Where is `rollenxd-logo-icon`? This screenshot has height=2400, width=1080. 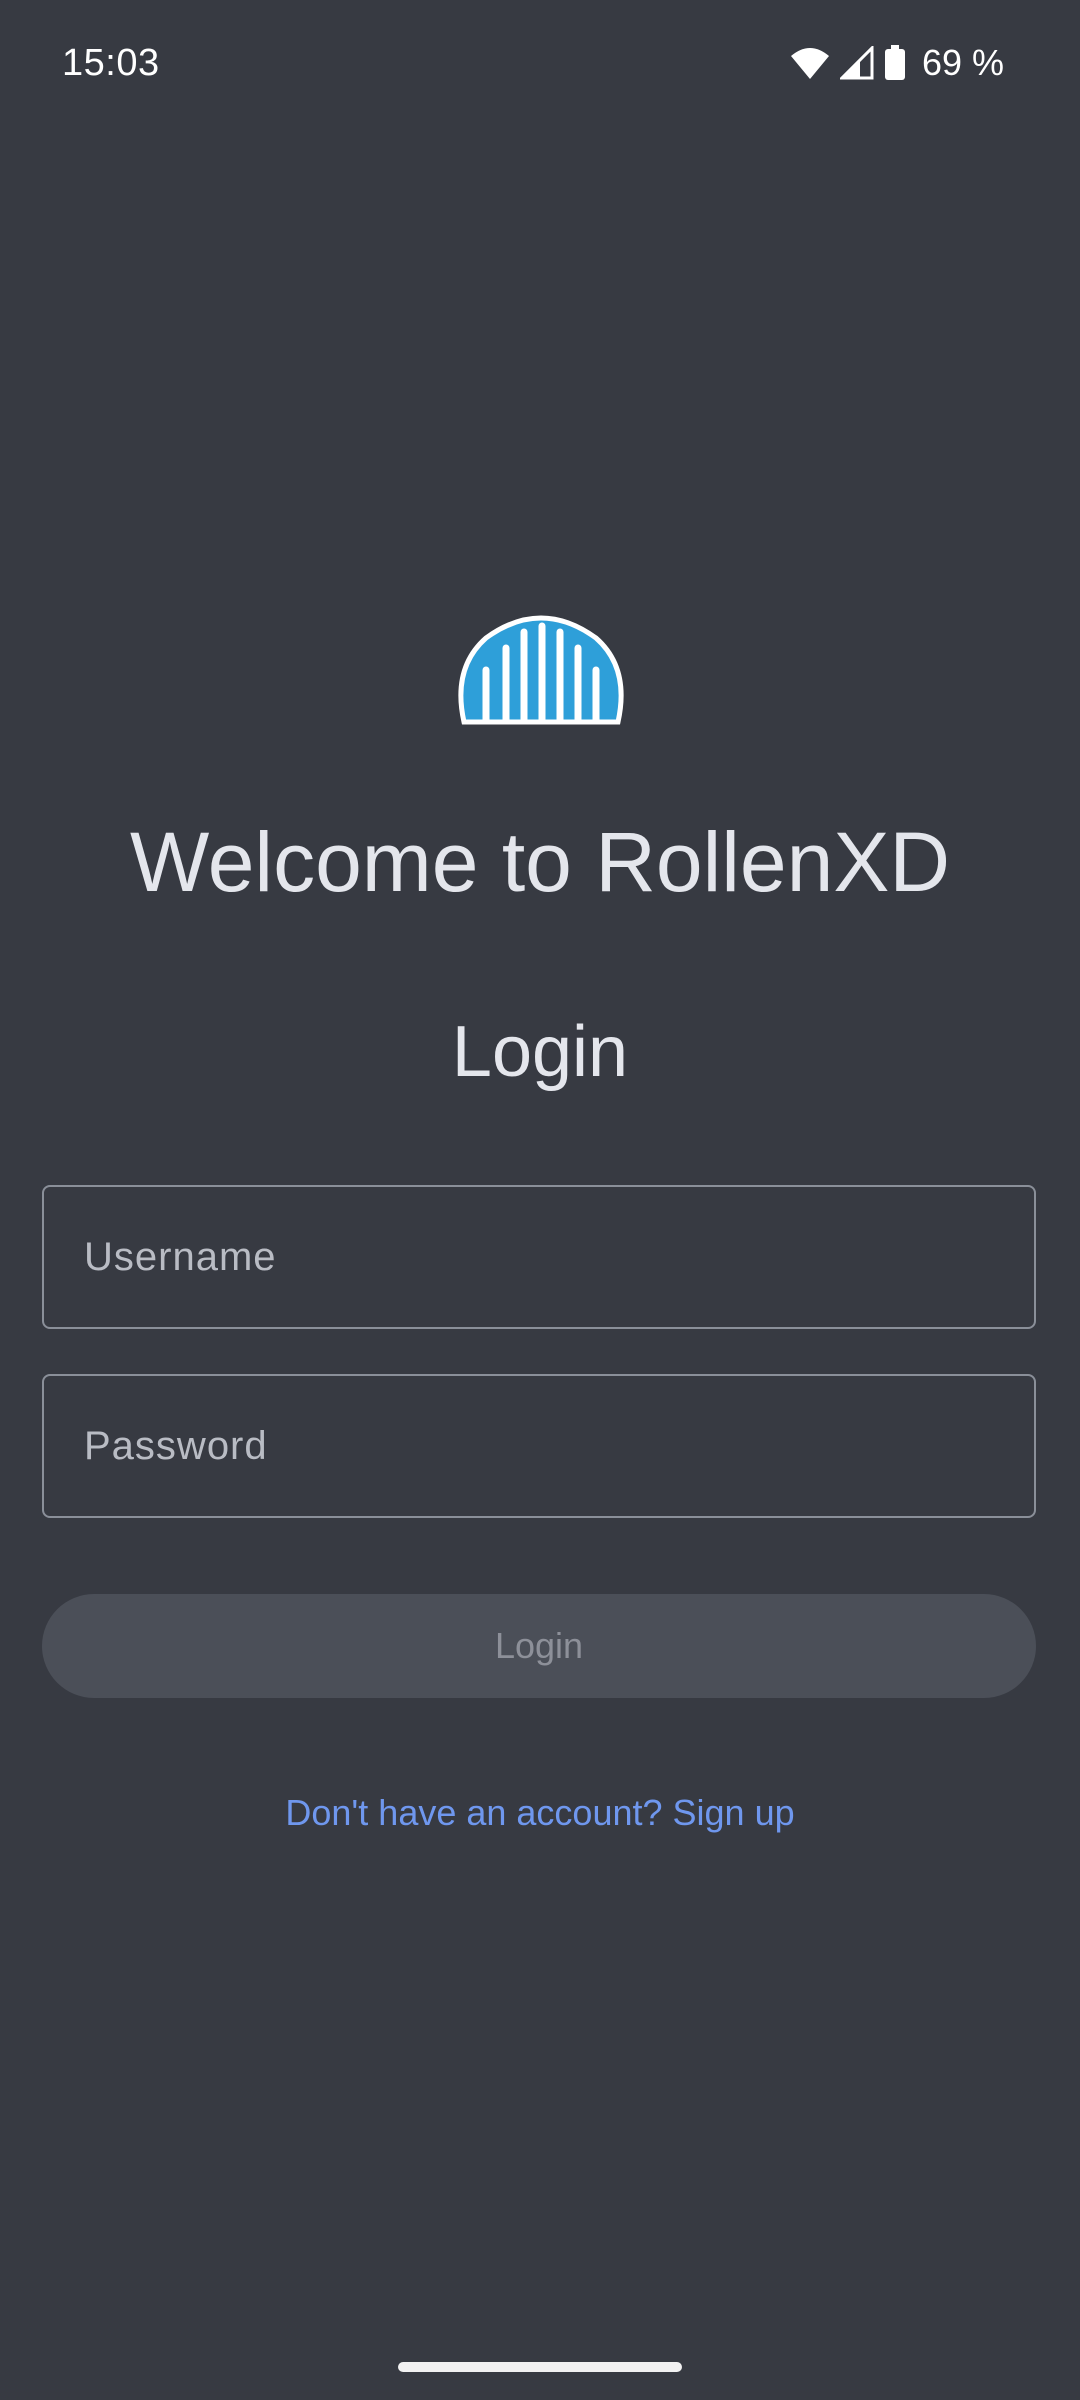
rollenxd-logo-icon is located at coordinates (541, 668).